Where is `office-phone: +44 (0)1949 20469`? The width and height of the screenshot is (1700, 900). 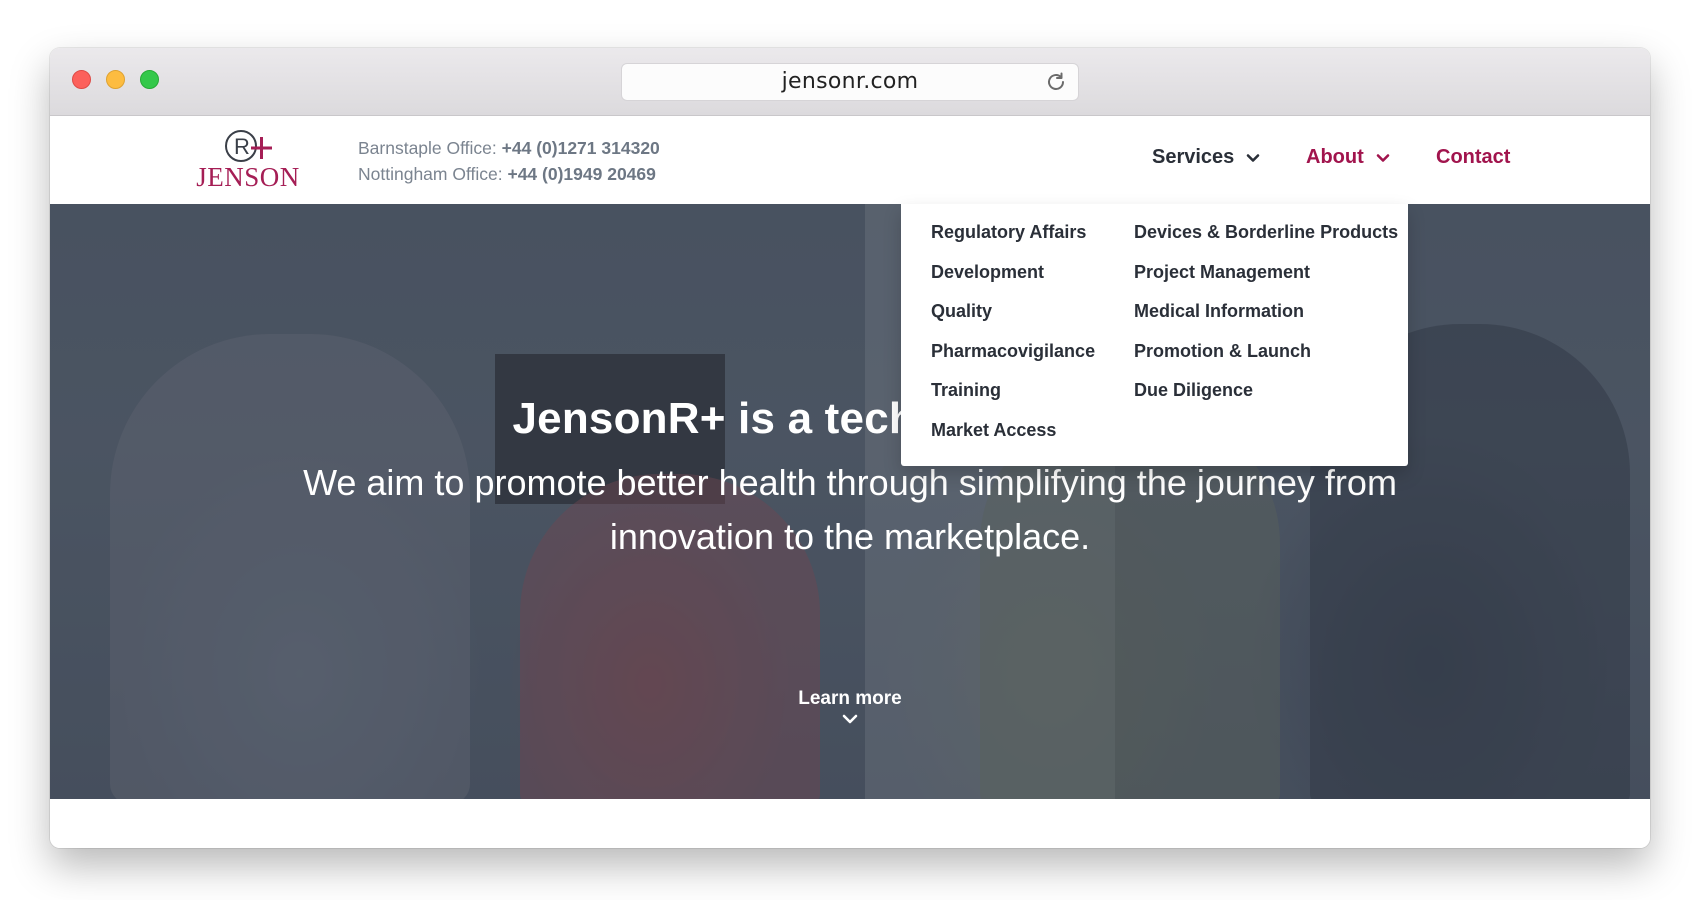 office-phone: +44 (0)1949 20469 is located at coordinates (581, 174).